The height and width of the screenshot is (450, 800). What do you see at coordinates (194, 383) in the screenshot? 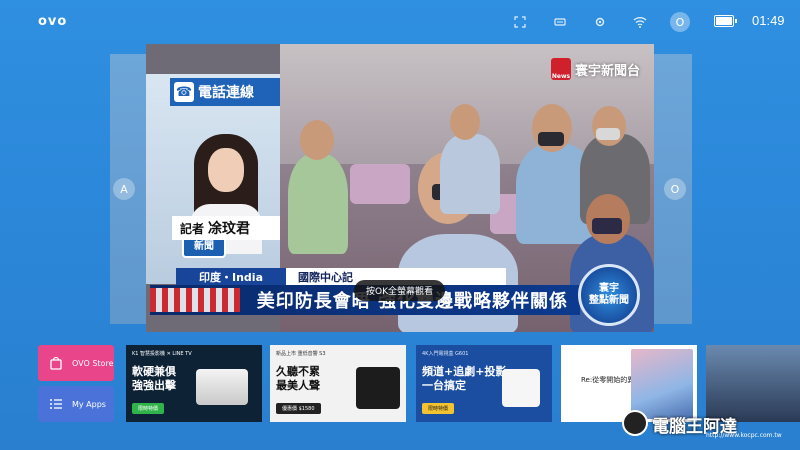
I see `promo-card-k1-projector: K1 智慧投影機 ✕ LINE TV 軟硬兼俱 強強出擊 限時特價` at bounding box center [194, 383].